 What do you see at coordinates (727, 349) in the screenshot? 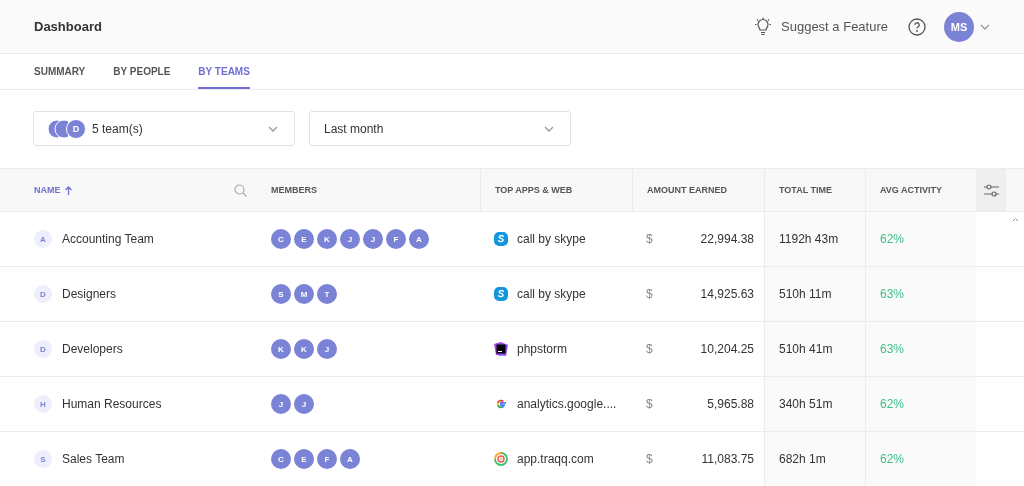
I see `amount-earned: 10,204.25` at bounding box center [727, 349].